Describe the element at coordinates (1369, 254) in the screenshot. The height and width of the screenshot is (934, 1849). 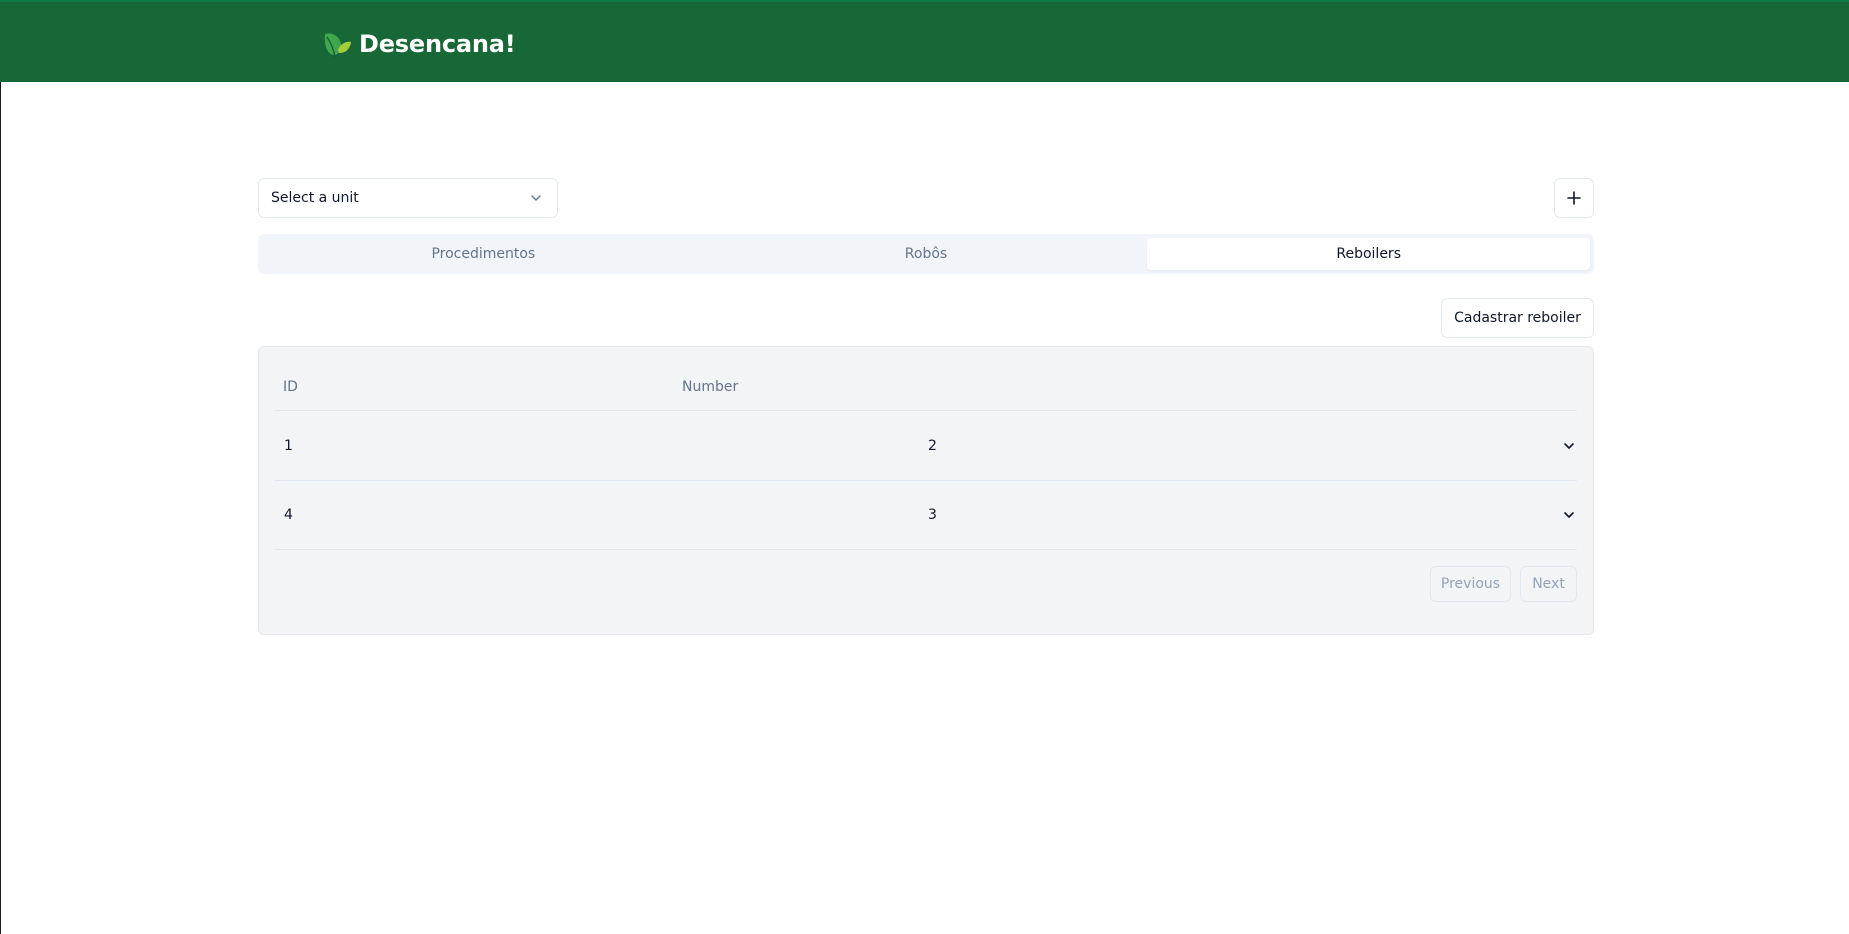
I see `tab-reboilers: Reboilers` at that location.